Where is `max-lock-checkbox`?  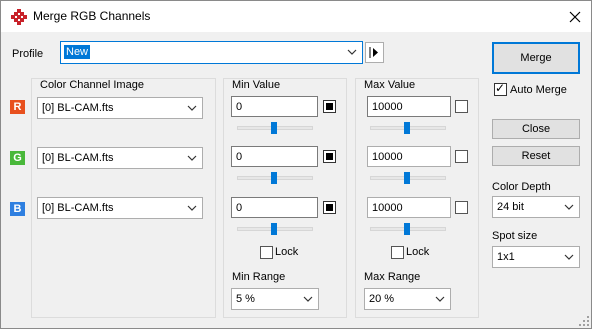
max-lock-checkbox is located at coordinates (397, 252).